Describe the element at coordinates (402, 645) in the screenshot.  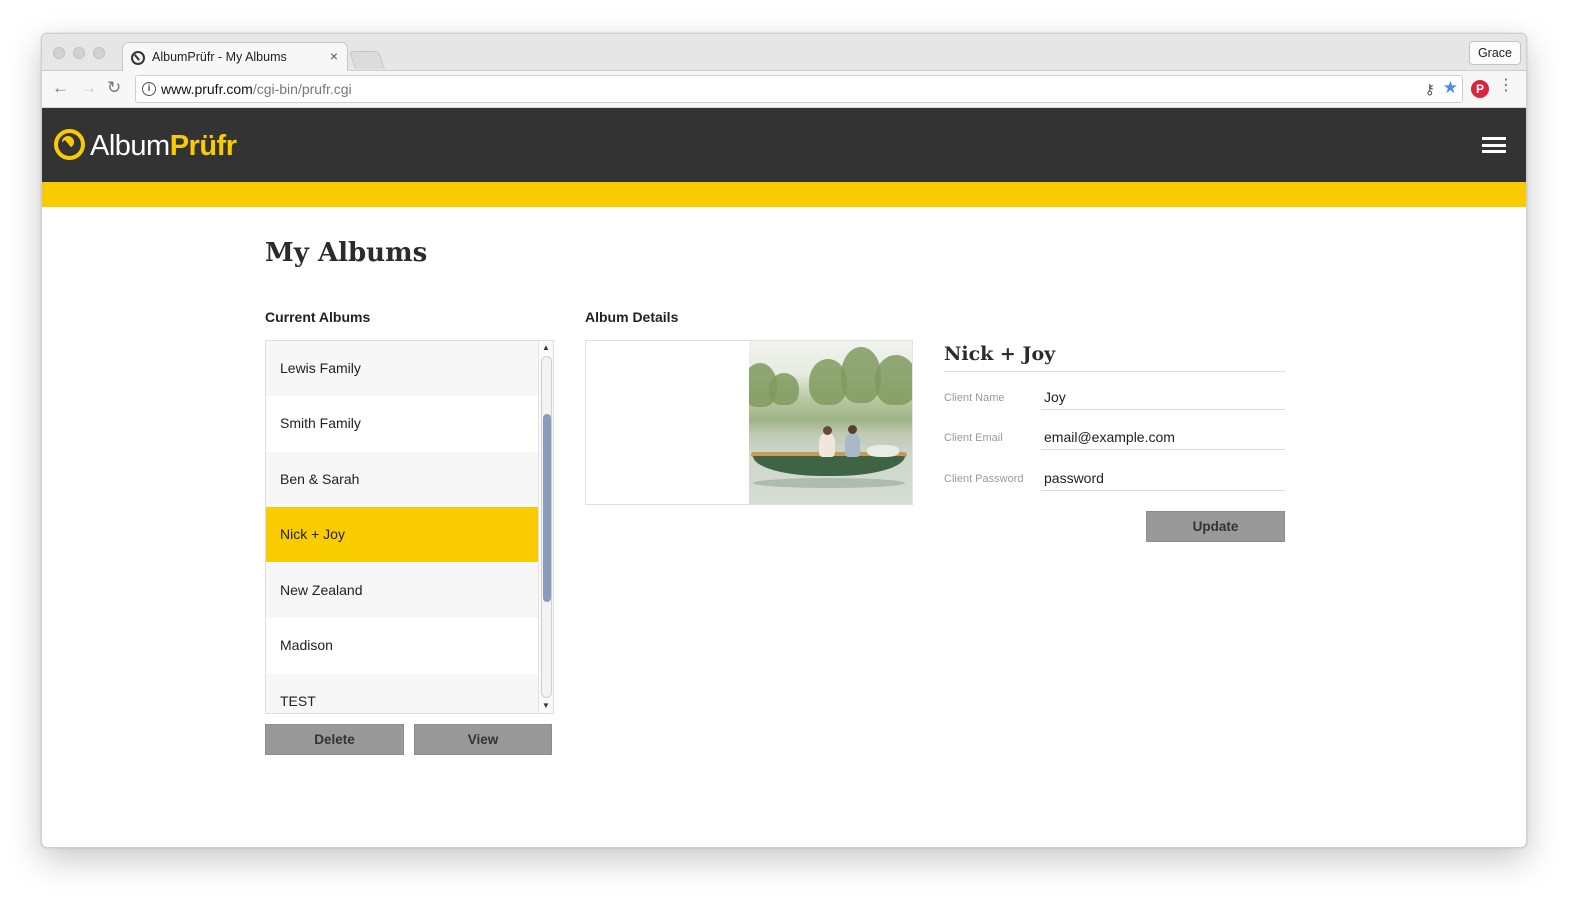
I see `album-item-madison: Madison` at that location.